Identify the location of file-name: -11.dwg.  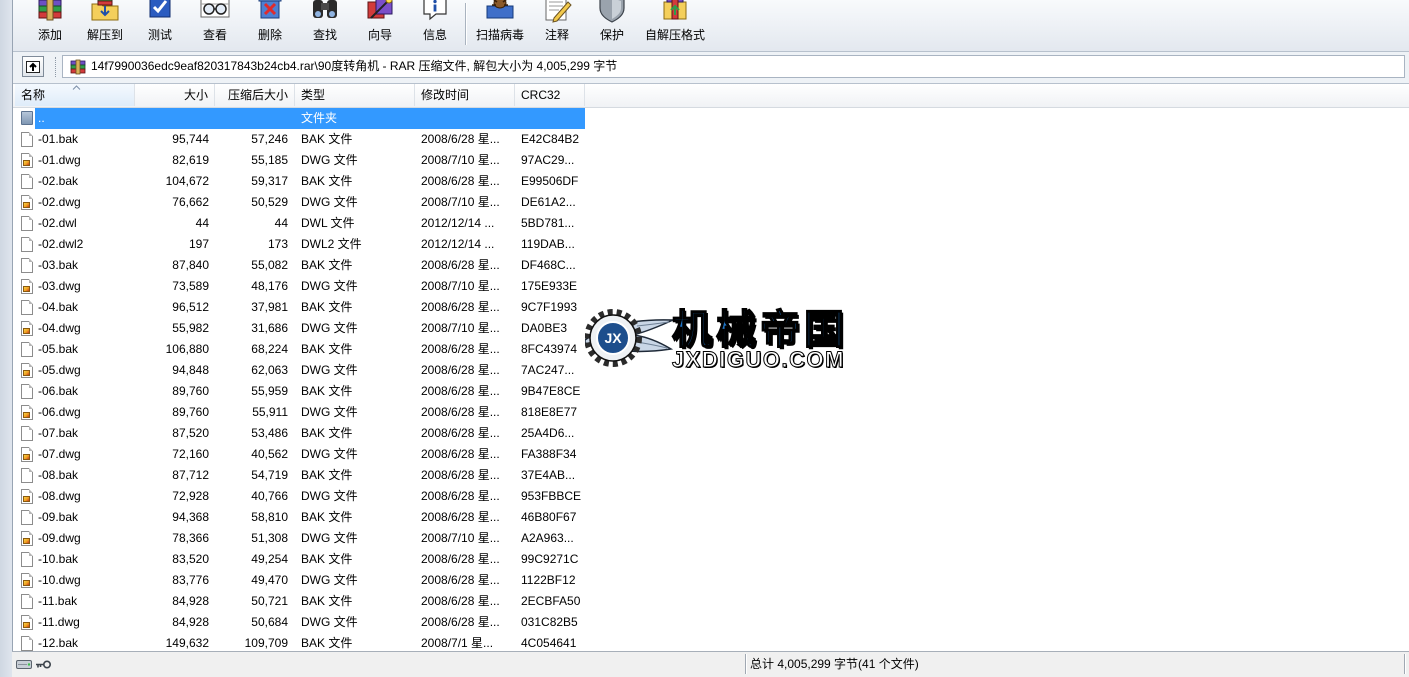
(59, 622).